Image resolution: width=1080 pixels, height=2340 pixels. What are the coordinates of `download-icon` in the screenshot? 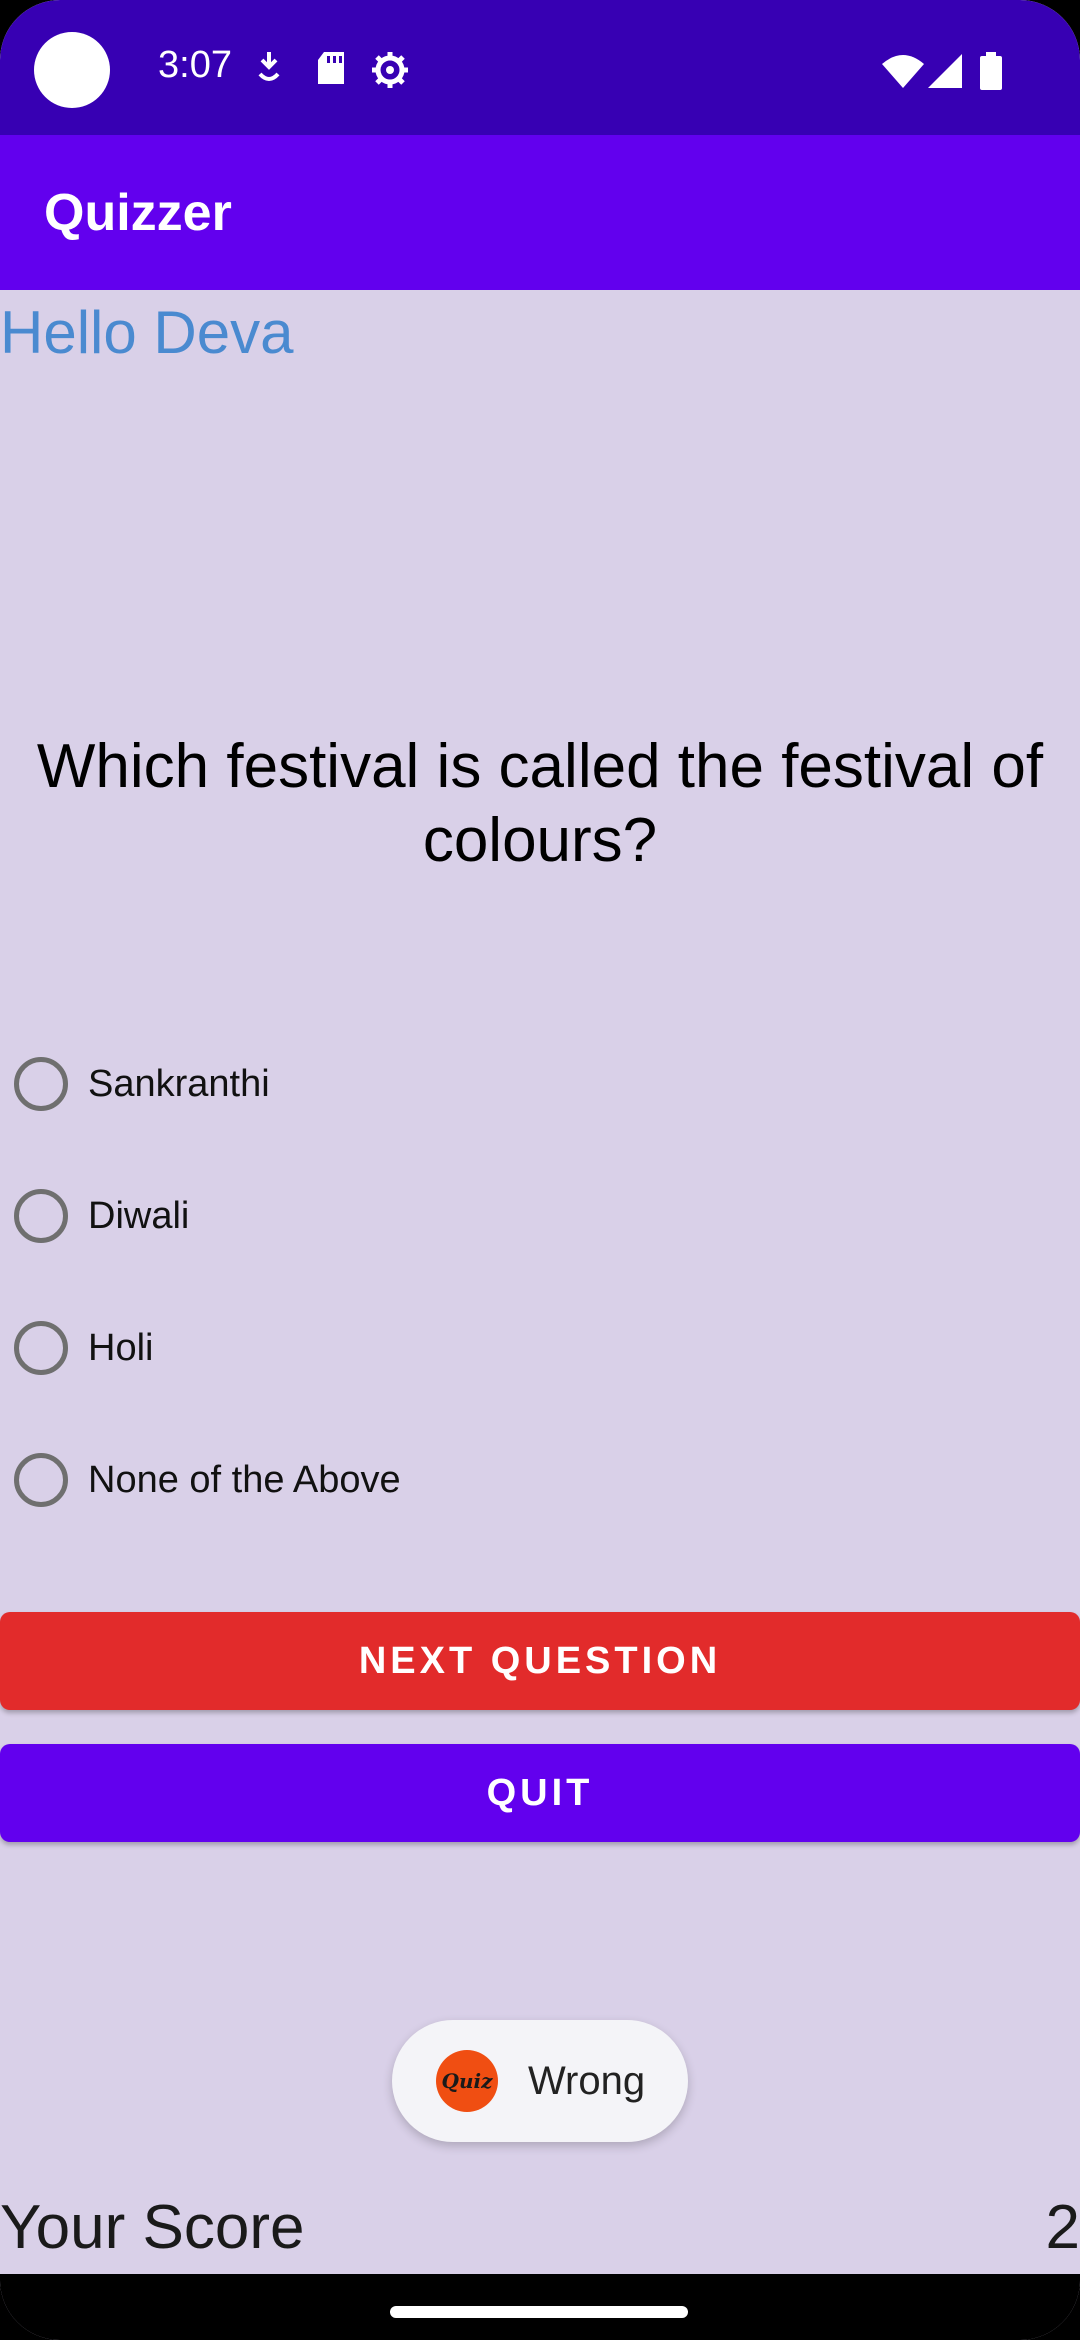 It's located at (269, 66).